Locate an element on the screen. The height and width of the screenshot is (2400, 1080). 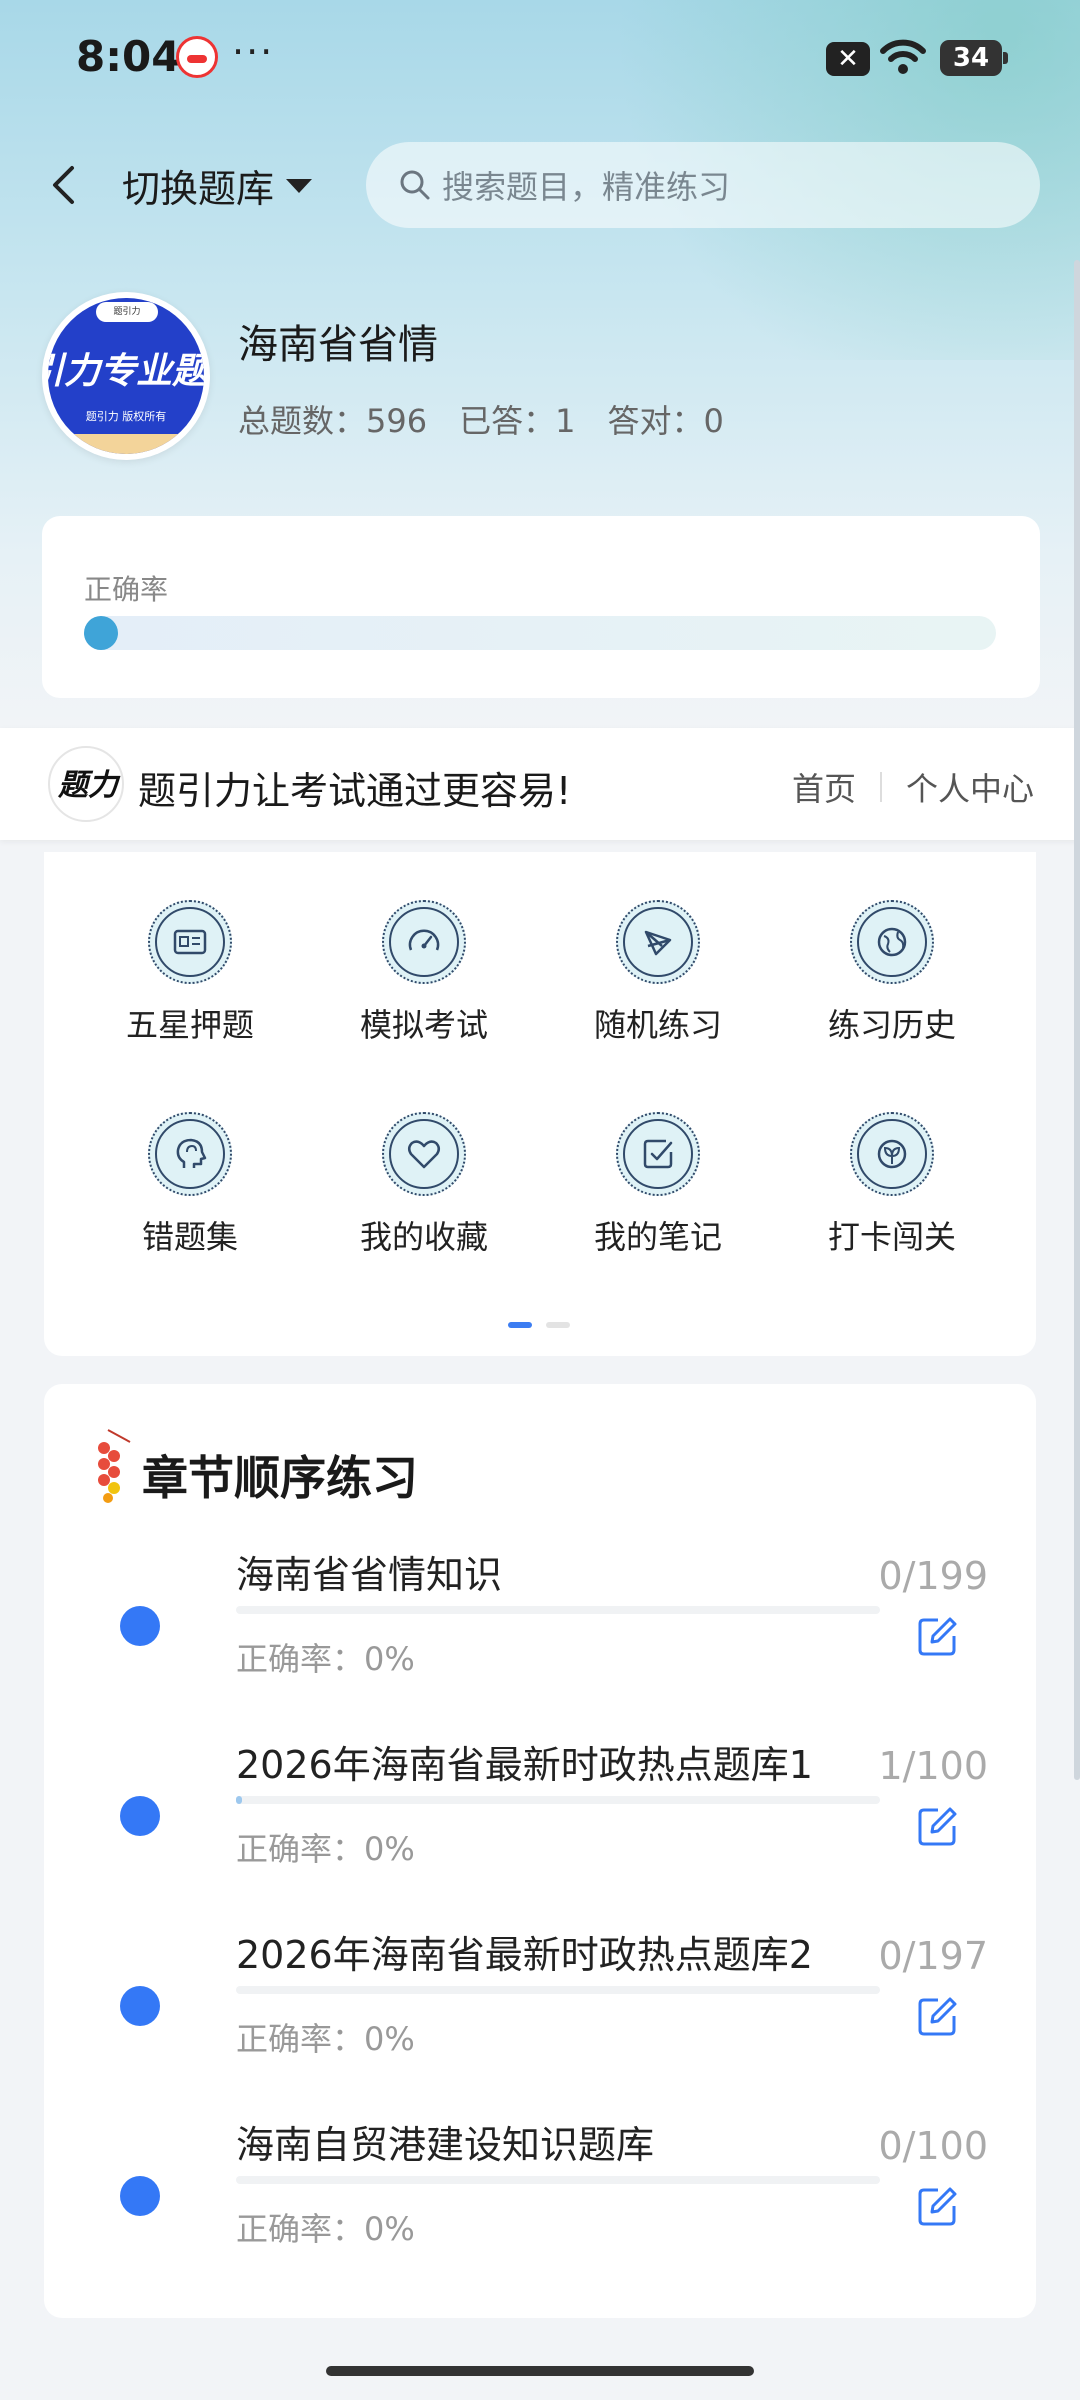
grid-item-wrong-questions: 错题集 is located at coordinates (190, 1185).